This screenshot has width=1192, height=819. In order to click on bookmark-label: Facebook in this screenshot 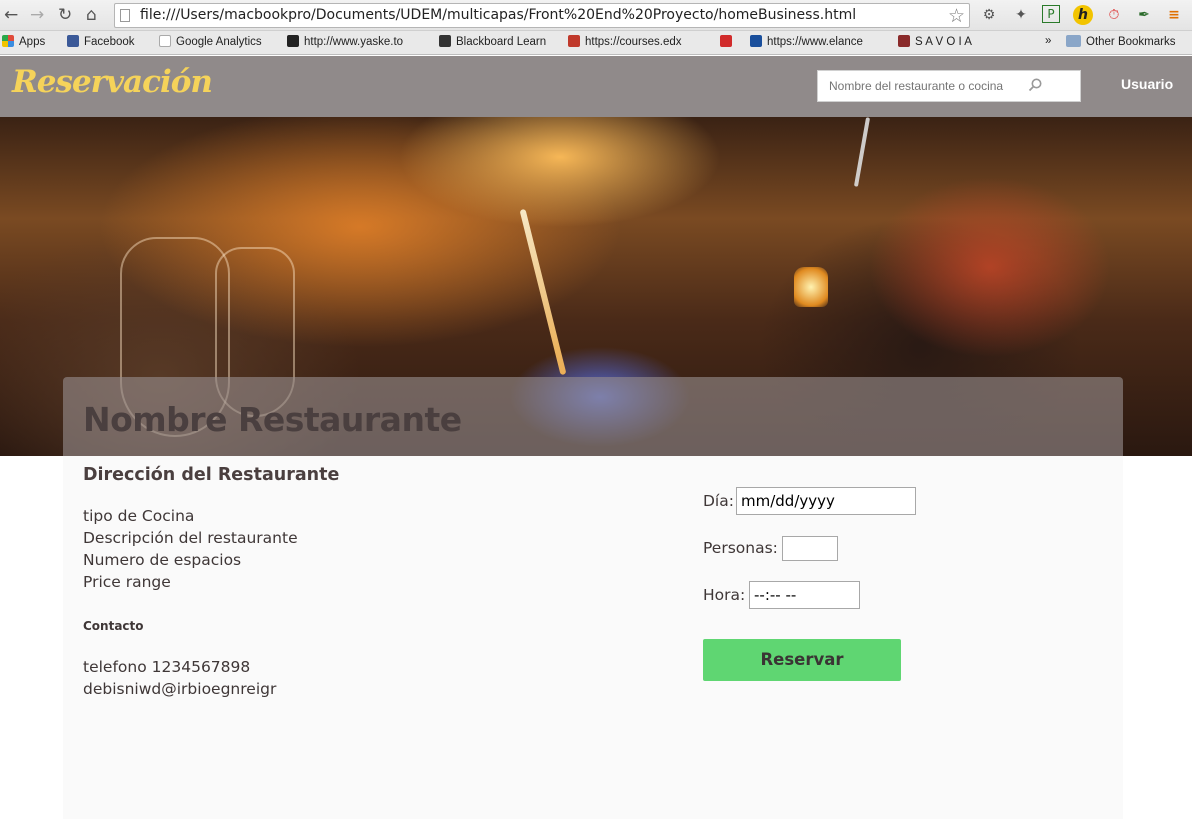, I will do `click(109, 42)`.